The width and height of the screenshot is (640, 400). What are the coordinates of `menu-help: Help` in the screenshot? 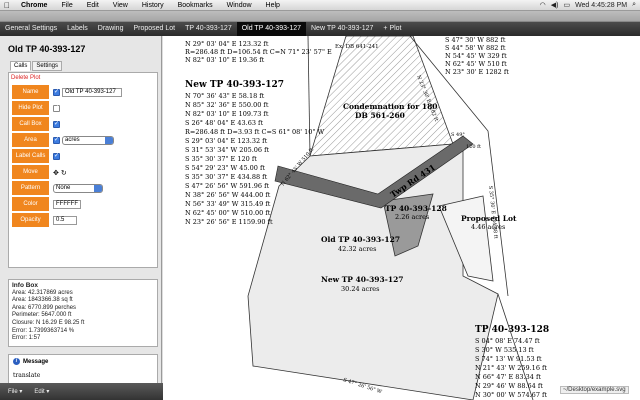 It's located at (273, 5).